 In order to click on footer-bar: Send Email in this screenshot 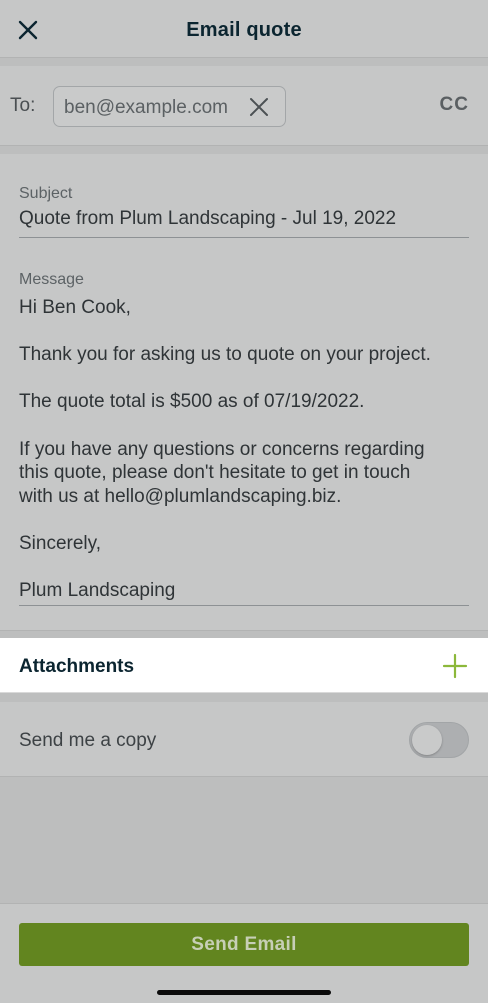, I will do `click(244, 953)`.